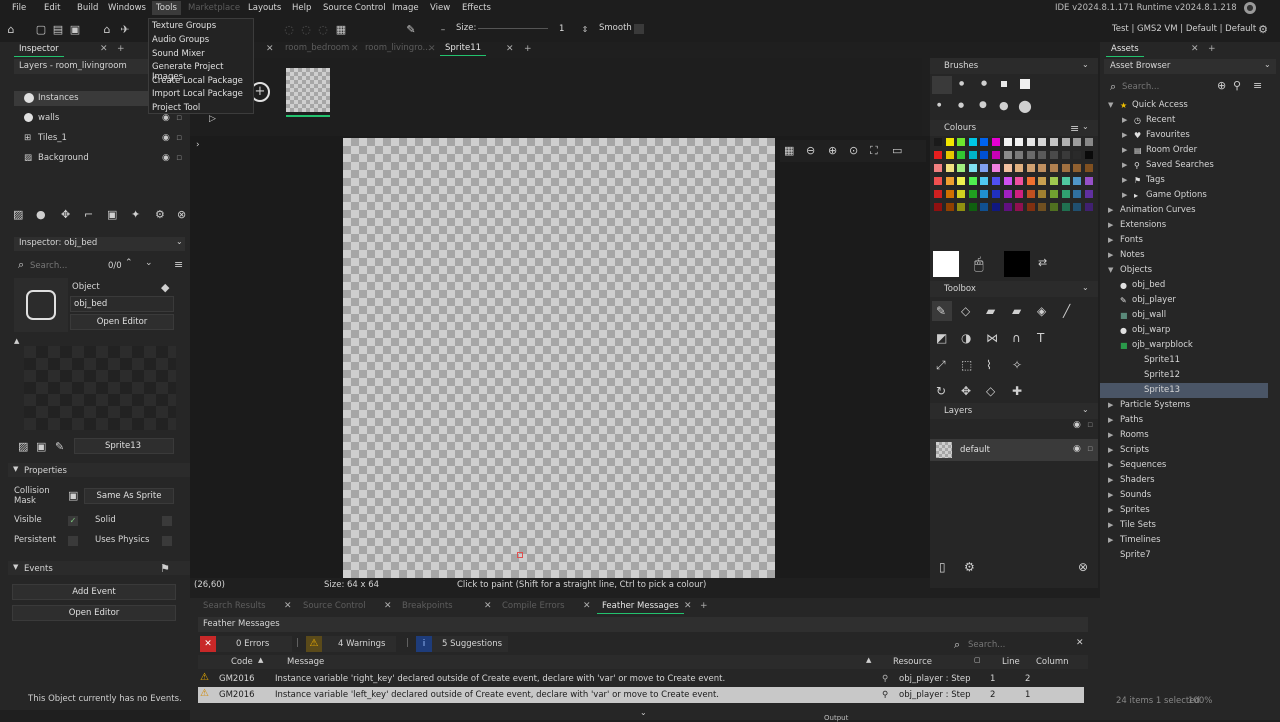 Image resolution: width=1280 pixels, height=722 pixels. What do you see at coordinates (1184, 525) in the screenshot?
I see `tree-folder: ▶ Tile Sets` at bounding box center [1184, 525].